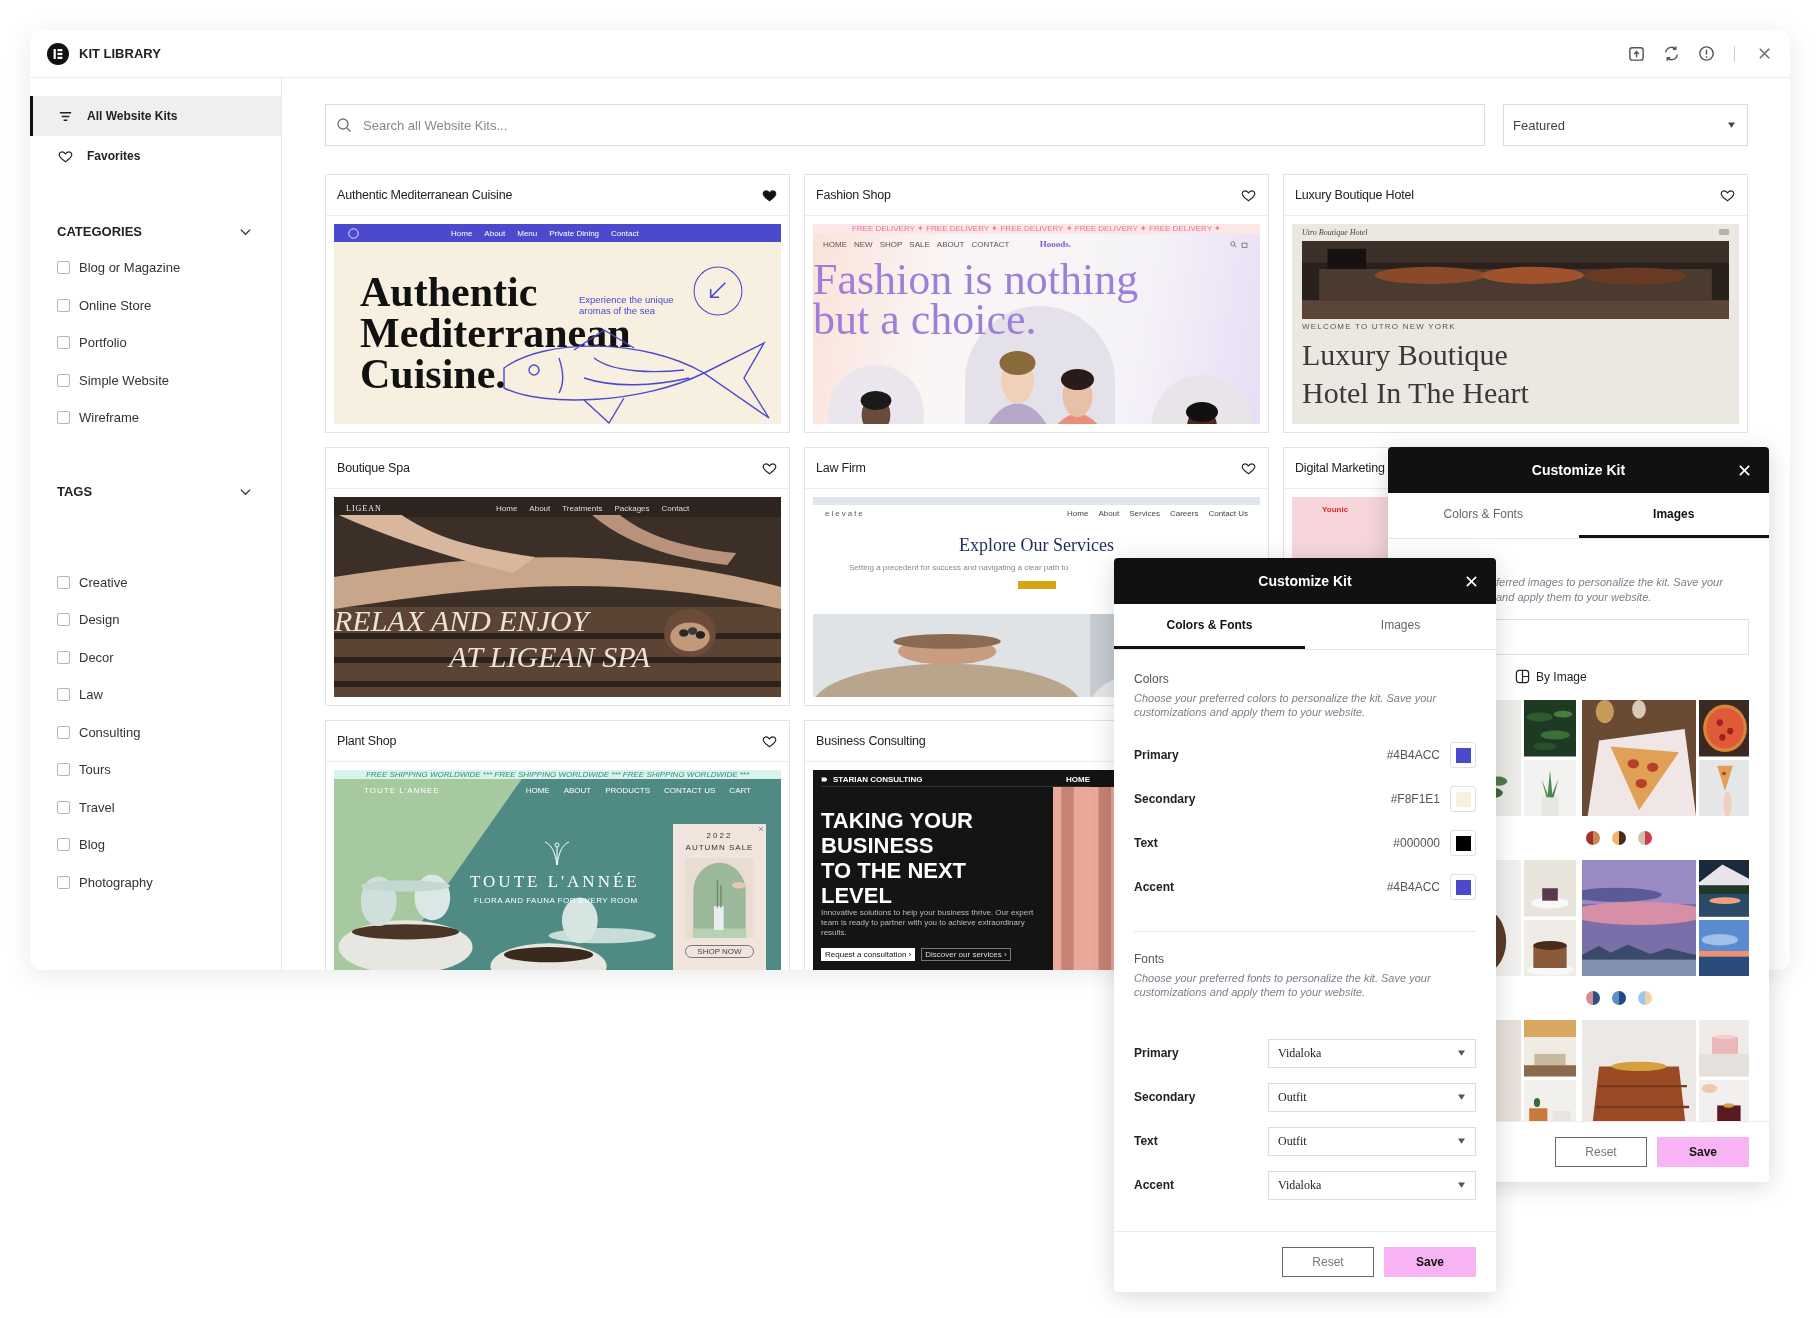 The height and width of the screenshot is (1318, 1820). What do you see at coordinates (1184, 513) in the screenshot?
I see `nav-link: Careers` at bounding box center [1184, 513].